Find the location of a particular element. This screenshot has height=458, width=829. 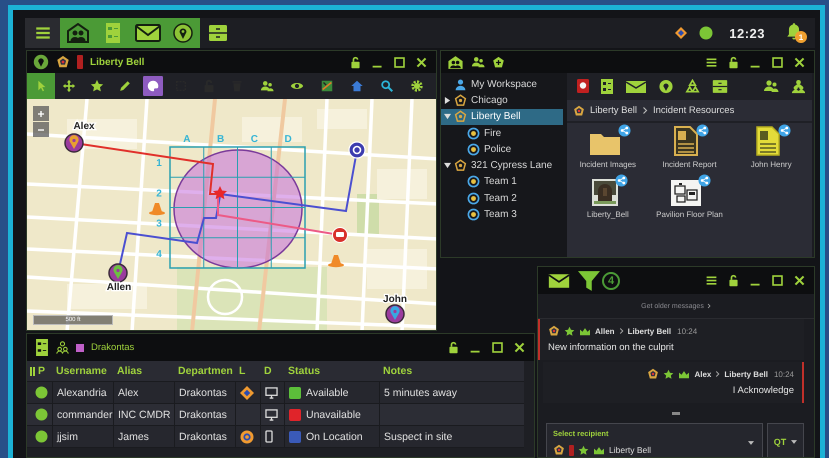

tree-item: 321 Cypress Lane is located at coordinates (502, 165).